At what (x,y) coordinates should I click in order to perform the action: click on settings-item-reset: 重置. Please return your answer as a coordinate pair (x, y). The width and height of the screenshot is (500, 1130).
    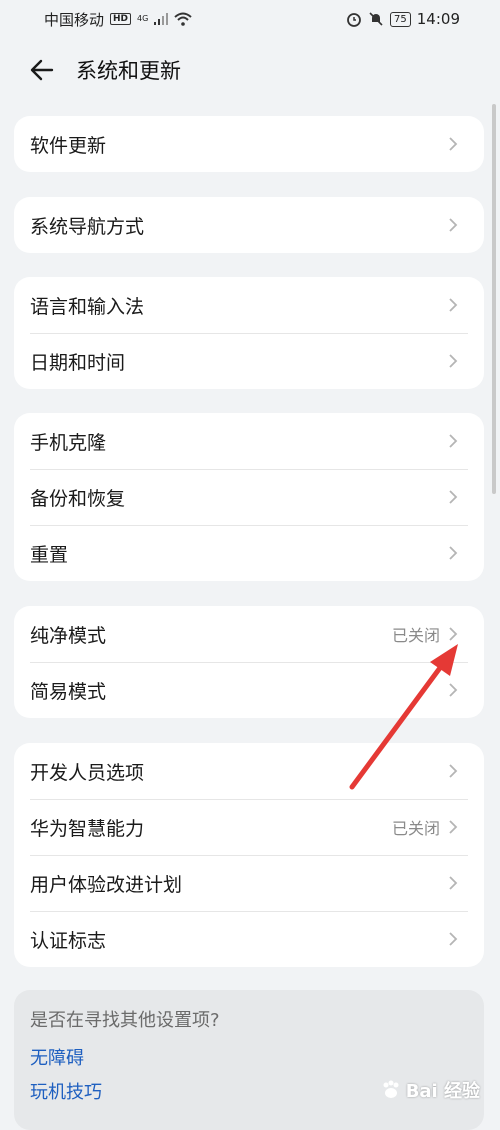
    Looking at the image, I should click on (249, 553).